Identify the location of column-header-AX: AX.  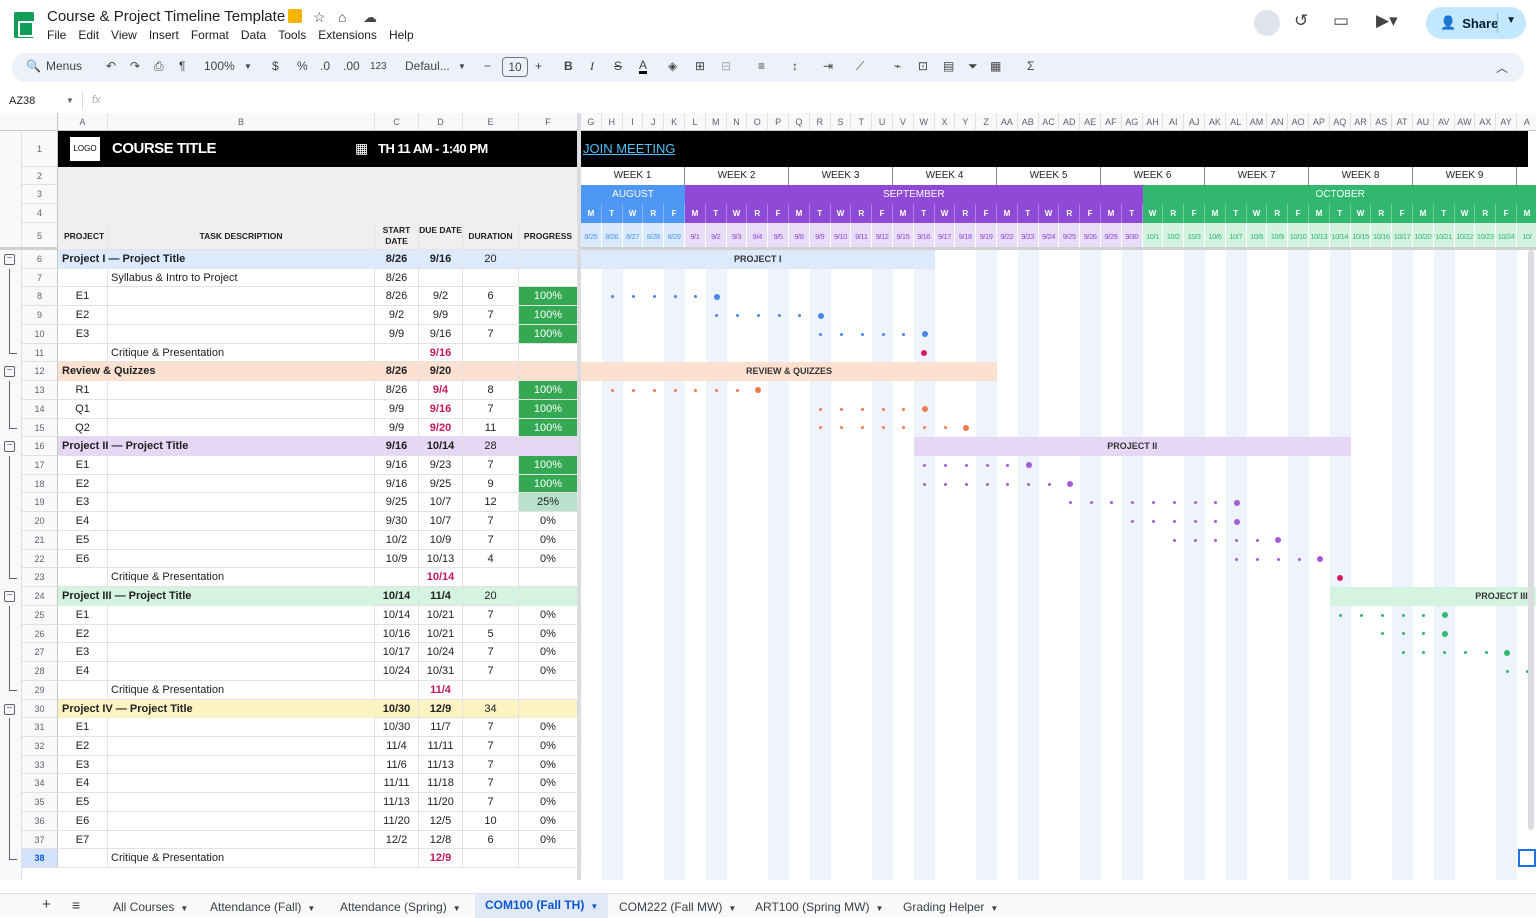
(1486, 122).